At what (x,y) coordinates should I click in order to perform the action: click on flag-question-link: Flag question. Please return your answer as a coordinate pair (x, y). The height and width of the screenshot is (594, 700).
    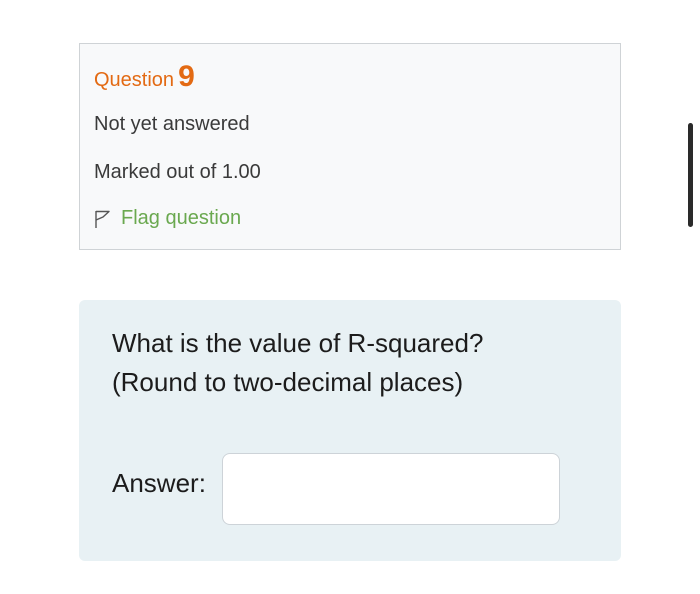
    Looking at the image, I should click on (167, 218).